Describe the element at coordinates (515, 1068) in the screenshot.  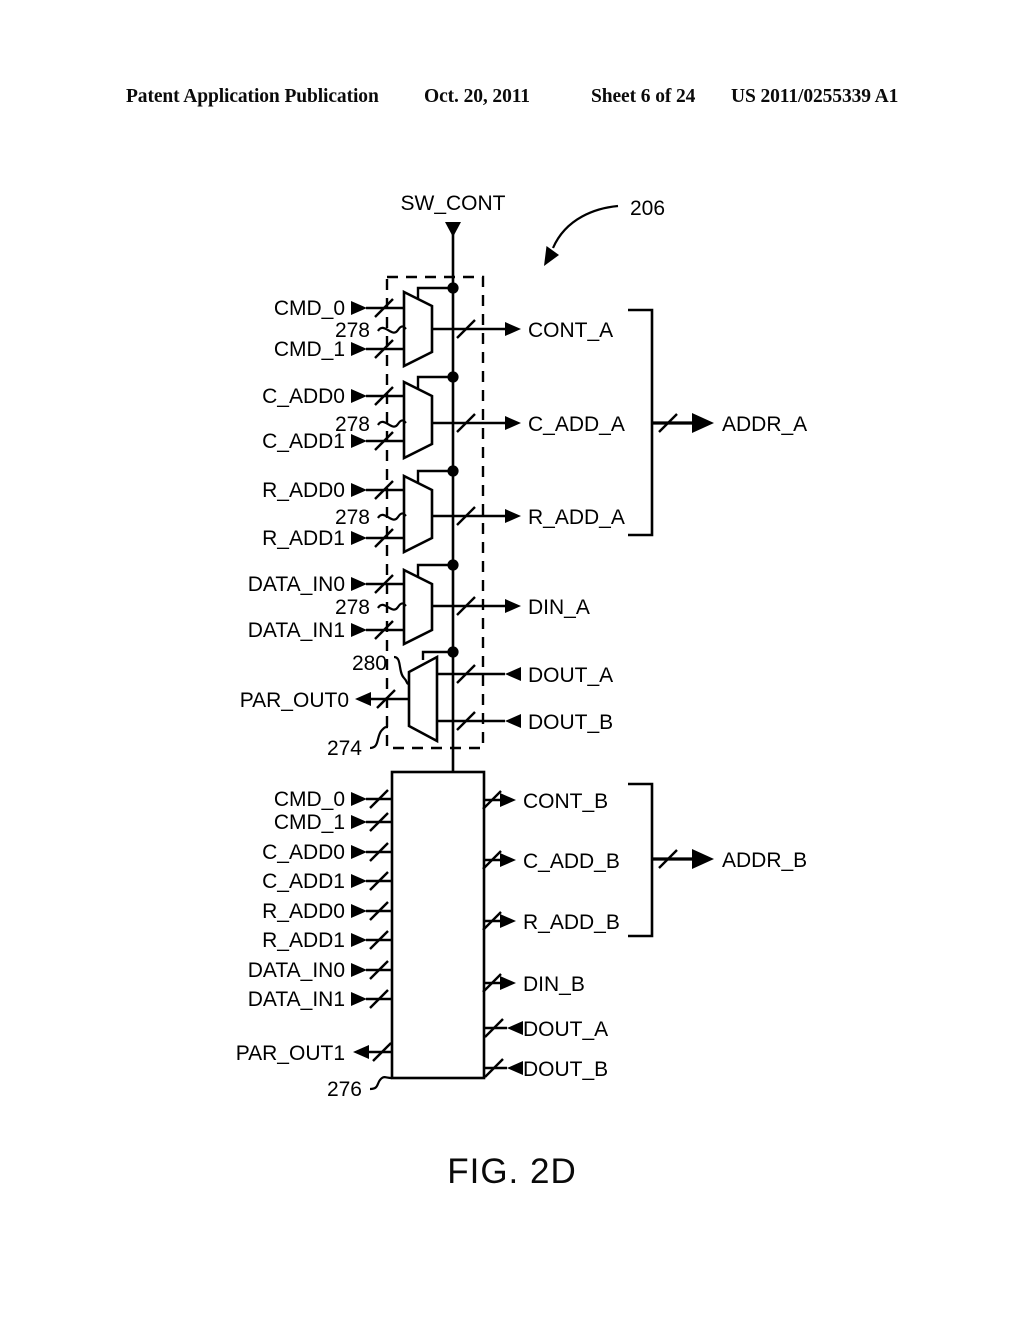
I see `input-arrow-dout-b-bottom` at that location.